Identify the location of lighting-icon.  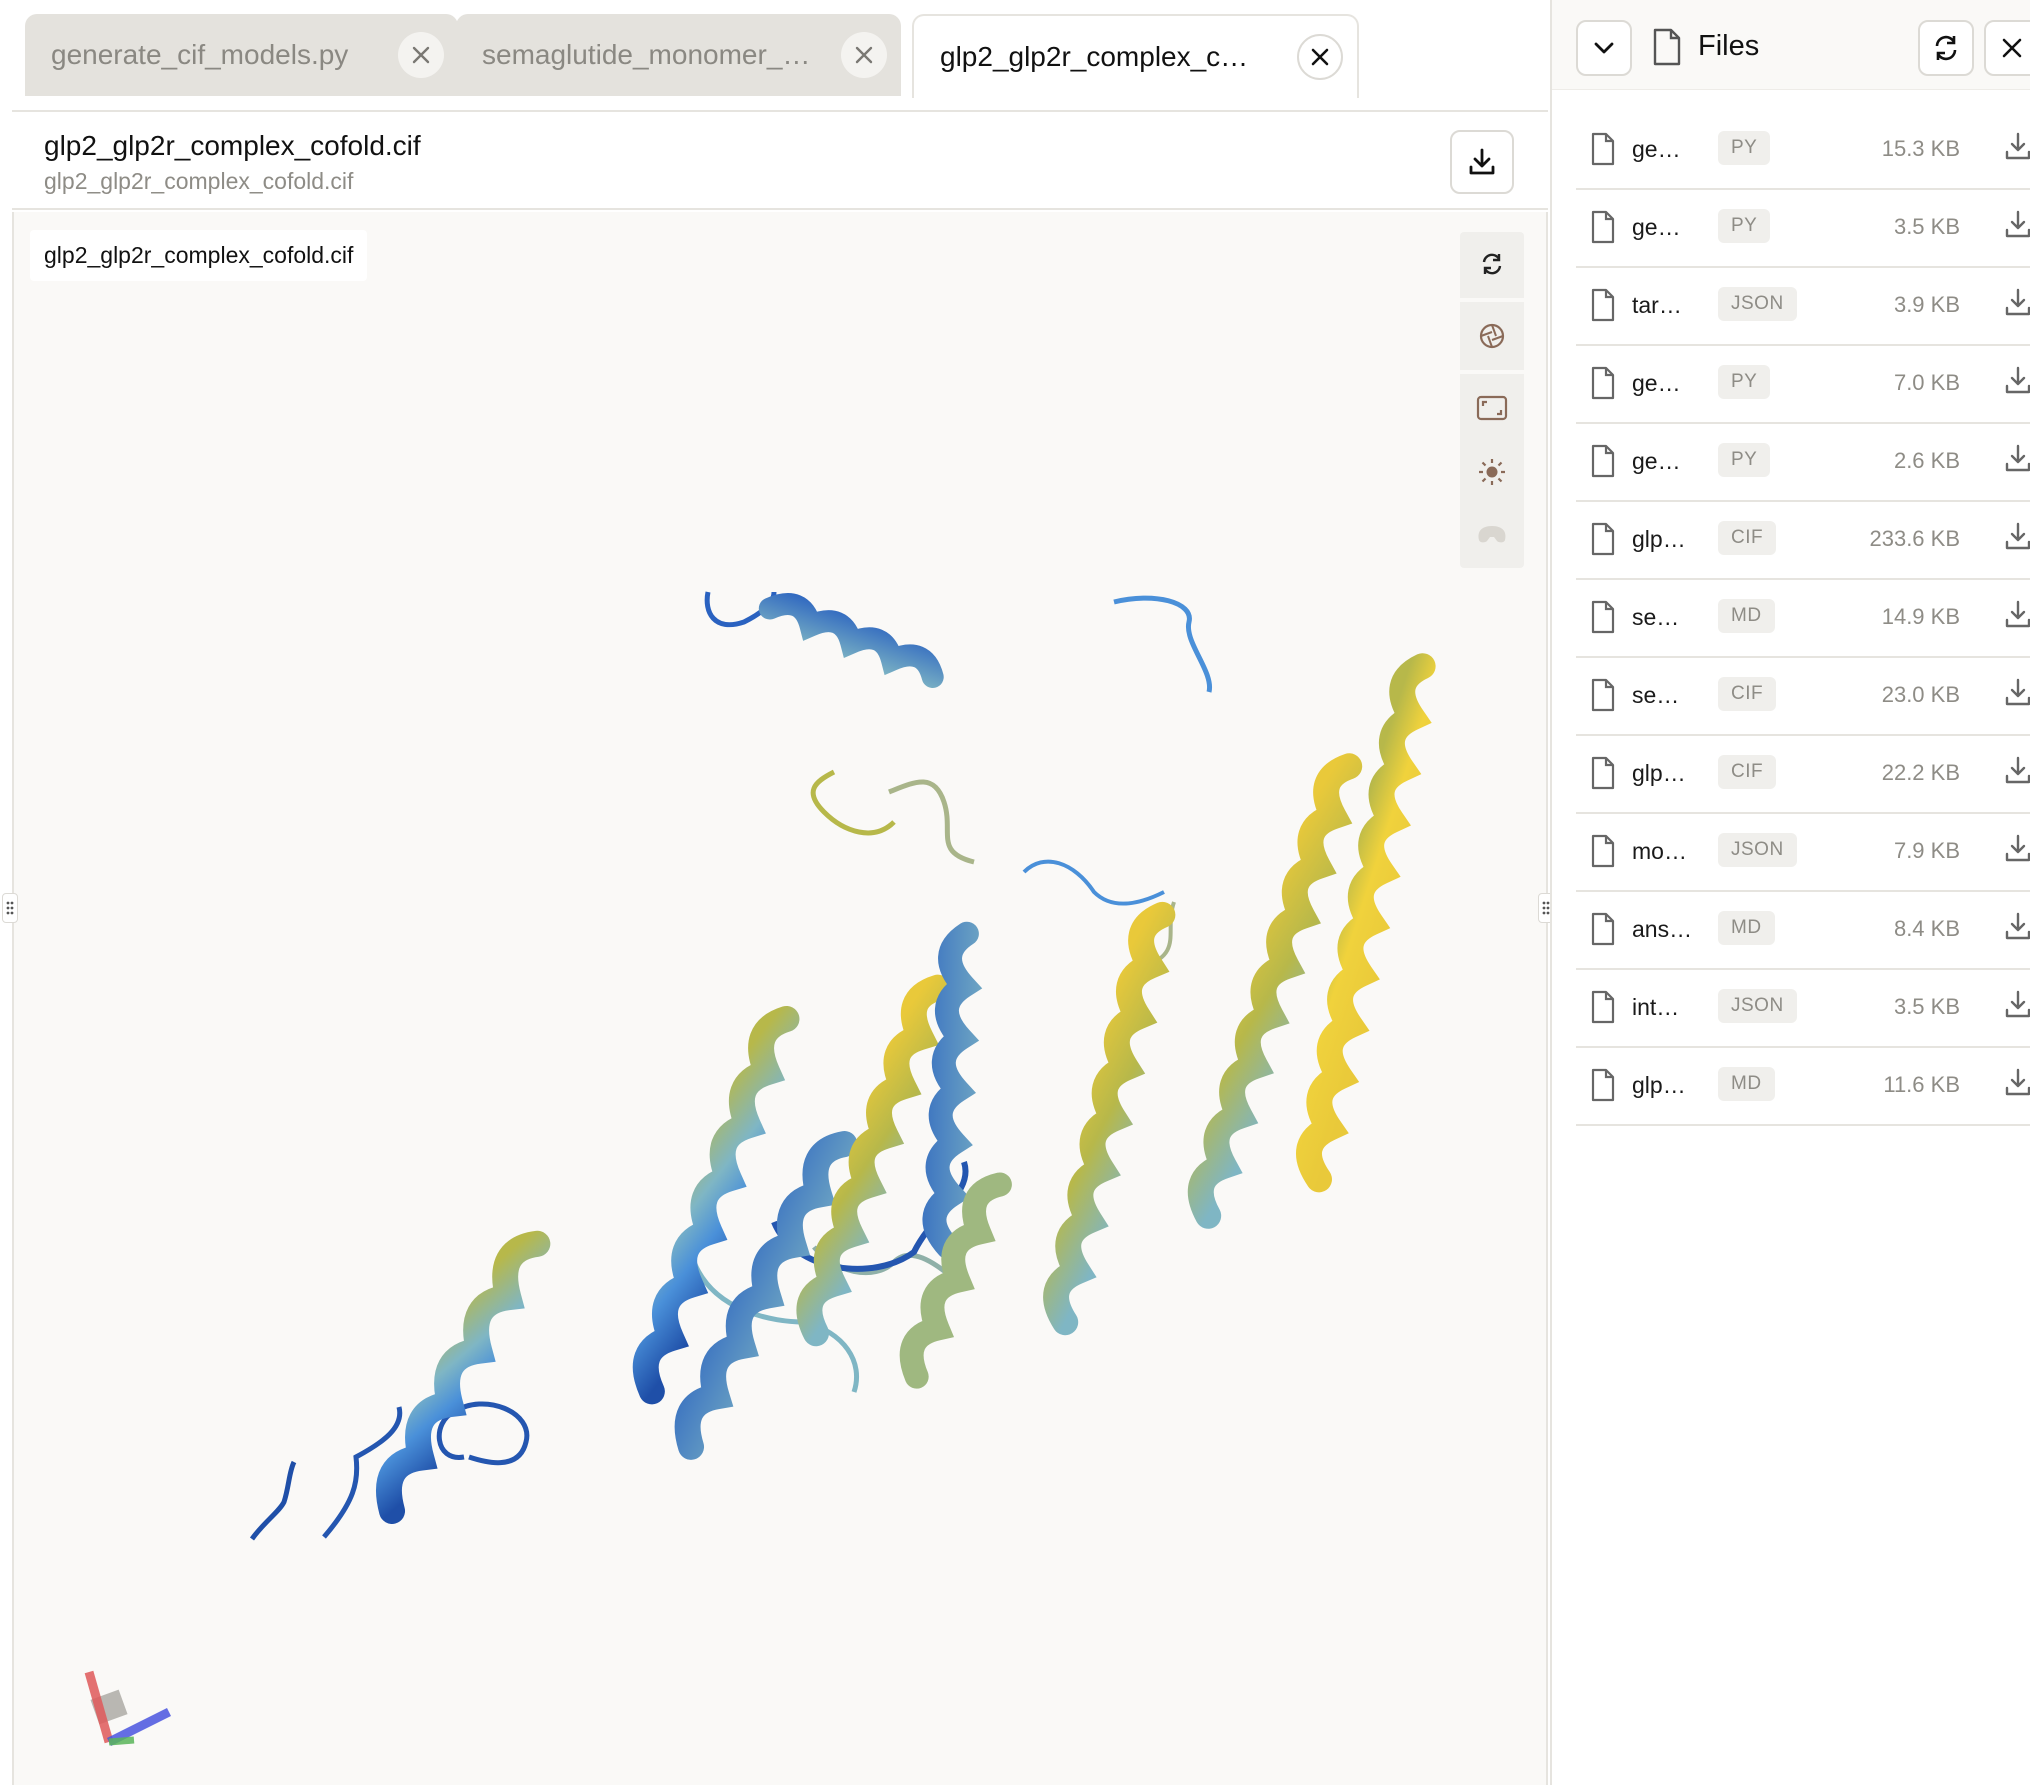
(1492, 472).